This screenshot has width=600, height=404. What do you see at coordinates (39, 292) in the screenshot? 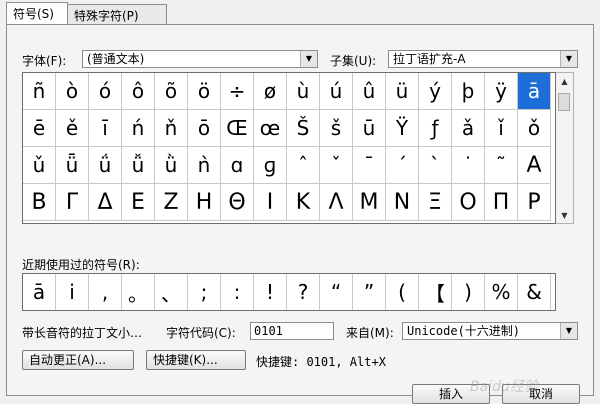
I see `recent-symbol-cell: ā` at bounding box center [39, 292].